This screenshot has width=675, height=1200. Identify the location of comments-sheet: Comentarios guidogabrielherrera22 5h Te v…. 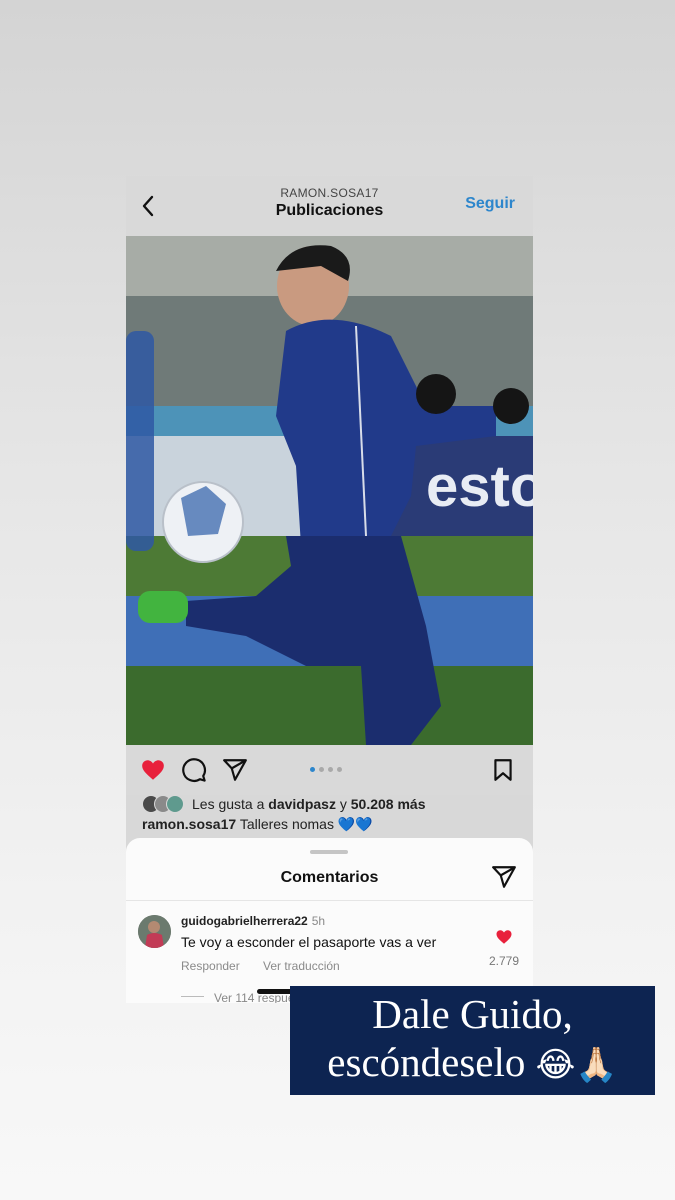
(329, 920).